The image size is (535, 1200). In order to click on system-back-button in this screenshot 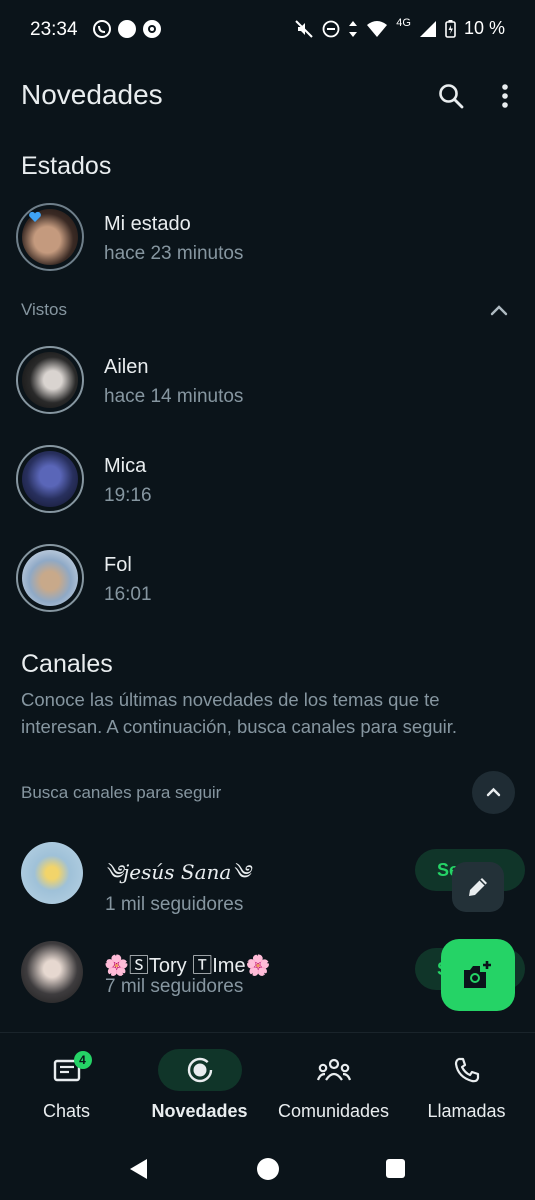, I will do `click(139, 1169)`.